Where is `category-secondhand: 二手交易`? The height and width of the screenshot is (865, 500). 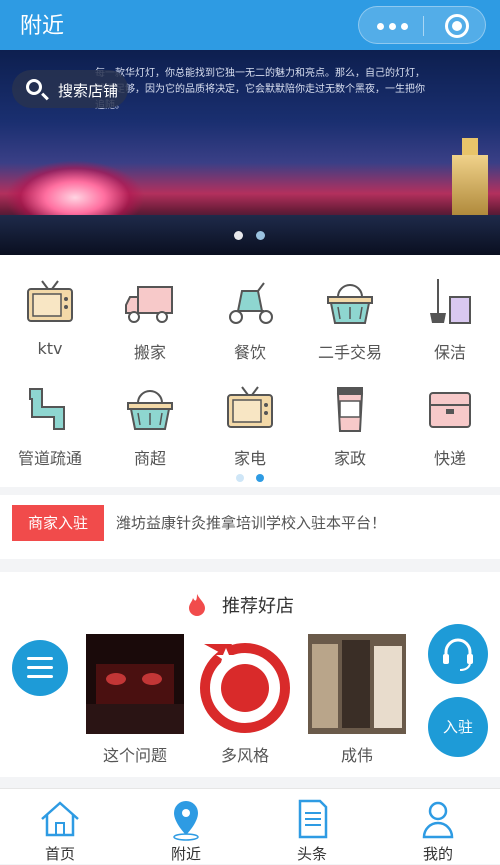
category-secondhand: 二手交易 is located at coordinates (350, 322).